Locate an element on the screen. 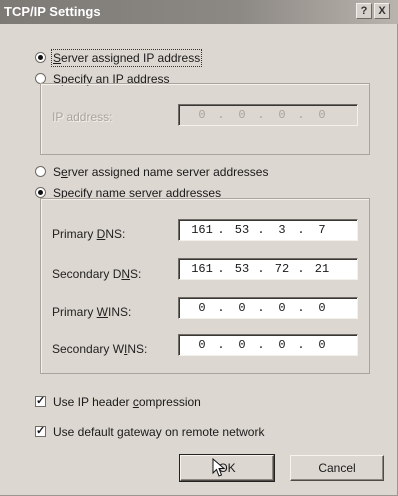 The image size is (398, 496). title-bar: TCP/IP Settings ? X is located at coordinates (199, 12).